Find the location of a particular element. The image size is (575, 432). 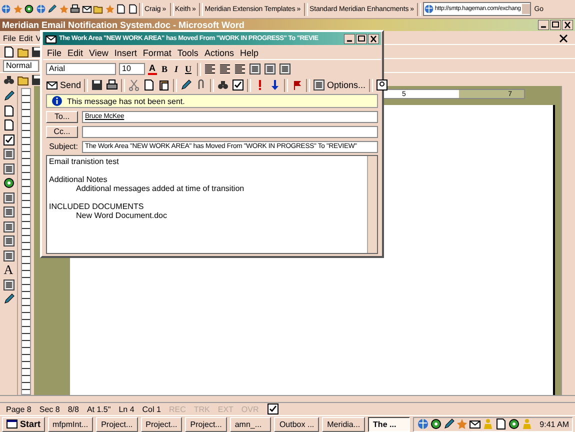

horizontal-scrollbar is located at coordinates (287, 399).